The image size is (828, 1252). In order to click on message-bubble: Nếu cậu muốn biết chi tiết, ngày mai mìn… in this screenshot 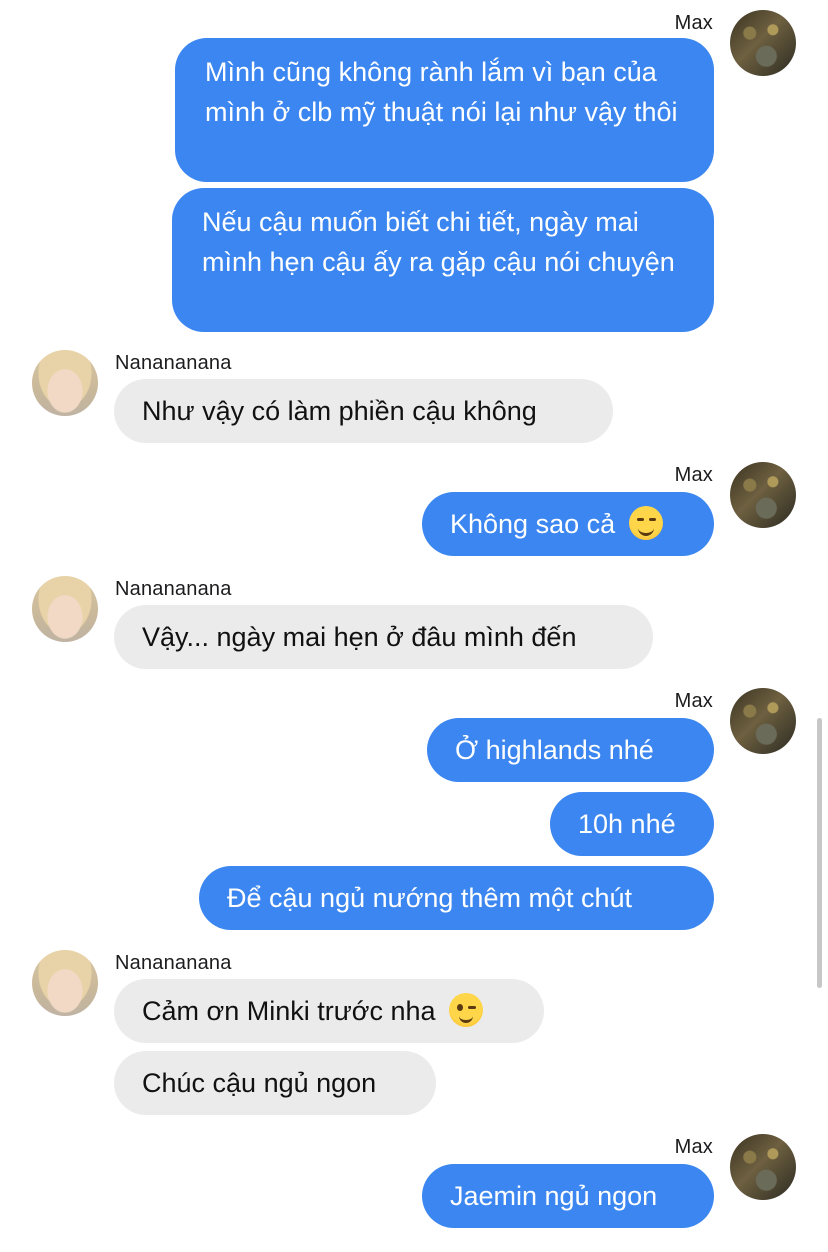, I will do `click(443, 260)`.